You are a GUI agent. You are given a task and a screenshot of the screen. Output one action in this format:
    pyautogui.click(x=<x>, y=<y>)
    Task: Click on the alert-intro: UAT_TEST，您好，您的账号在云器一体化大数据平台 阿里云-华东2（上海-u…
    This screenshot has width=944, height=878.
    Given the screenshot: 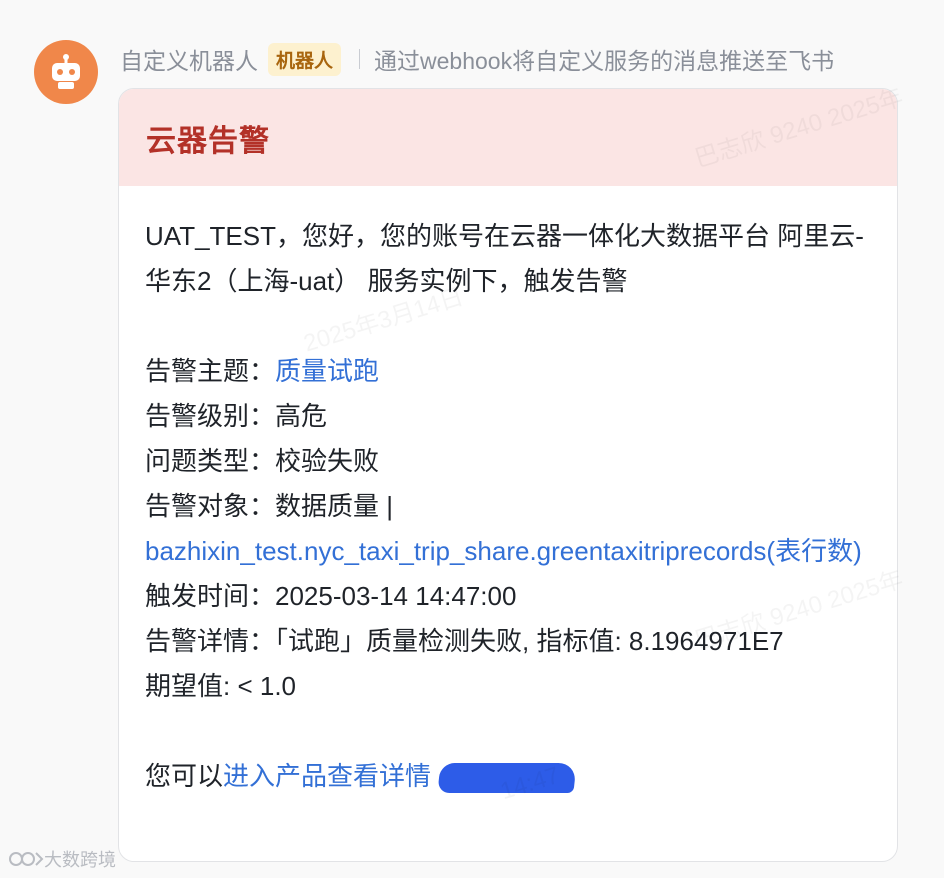 What is the action you would take?
    pyautogui.click(x=504, y=258)
    